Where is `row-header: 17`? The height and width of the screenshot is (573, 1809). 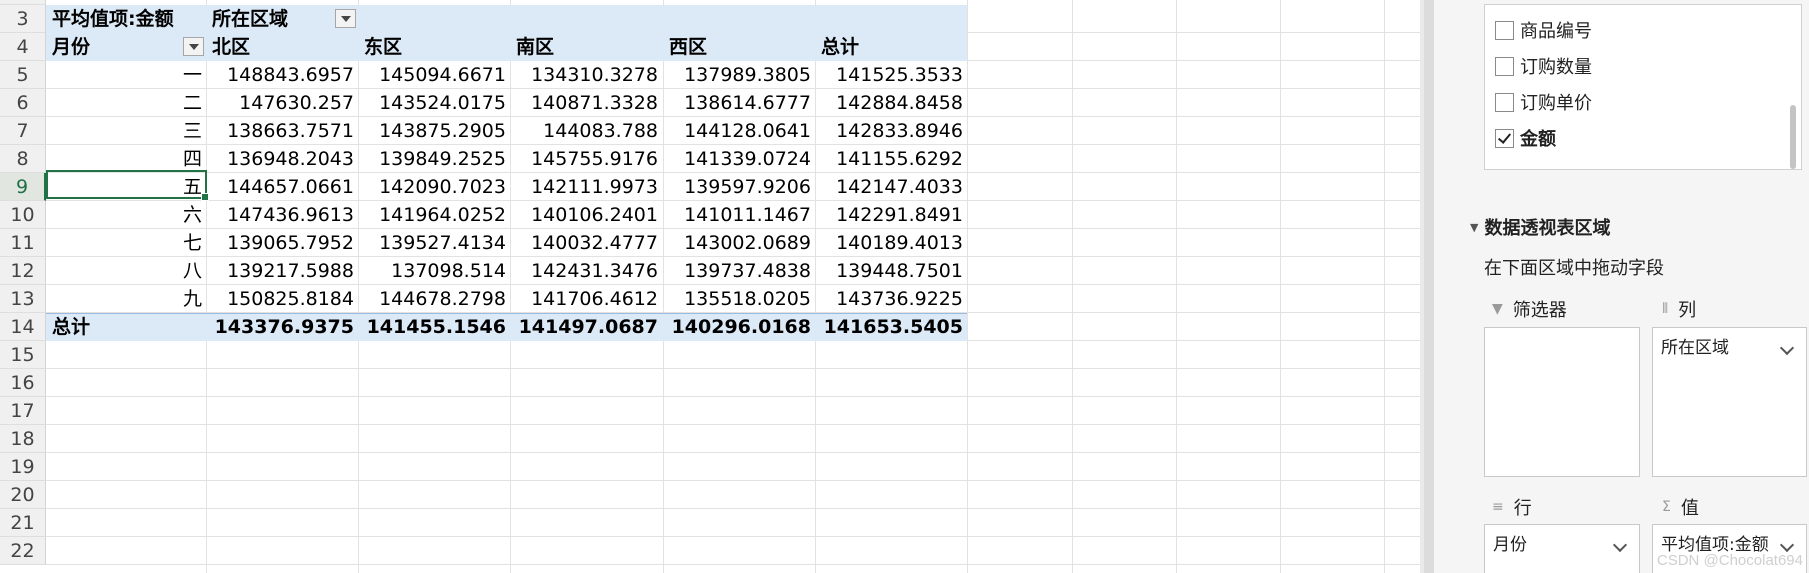 row-header: 17 is located at coordinates (23, 411).